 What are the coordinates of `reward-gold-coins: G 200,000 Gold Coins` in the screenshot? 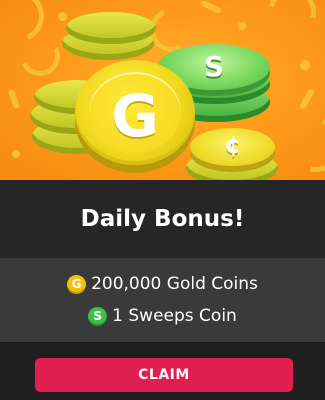 It's located at (162, 284).